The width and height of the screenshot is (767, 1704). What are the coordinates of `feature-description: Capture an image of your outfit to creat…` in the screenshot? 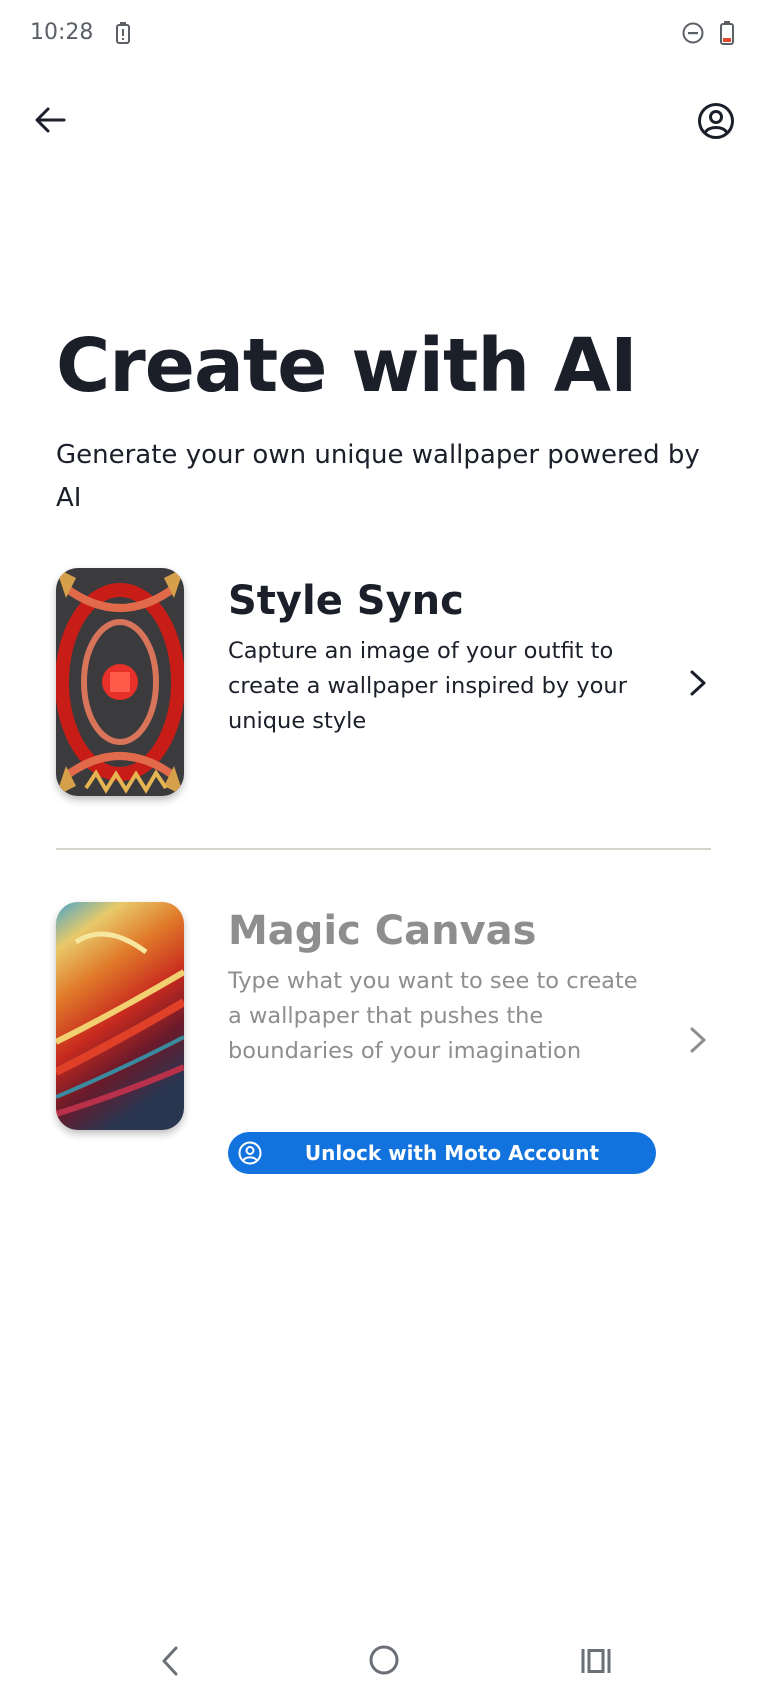 It's located at (427, 686).